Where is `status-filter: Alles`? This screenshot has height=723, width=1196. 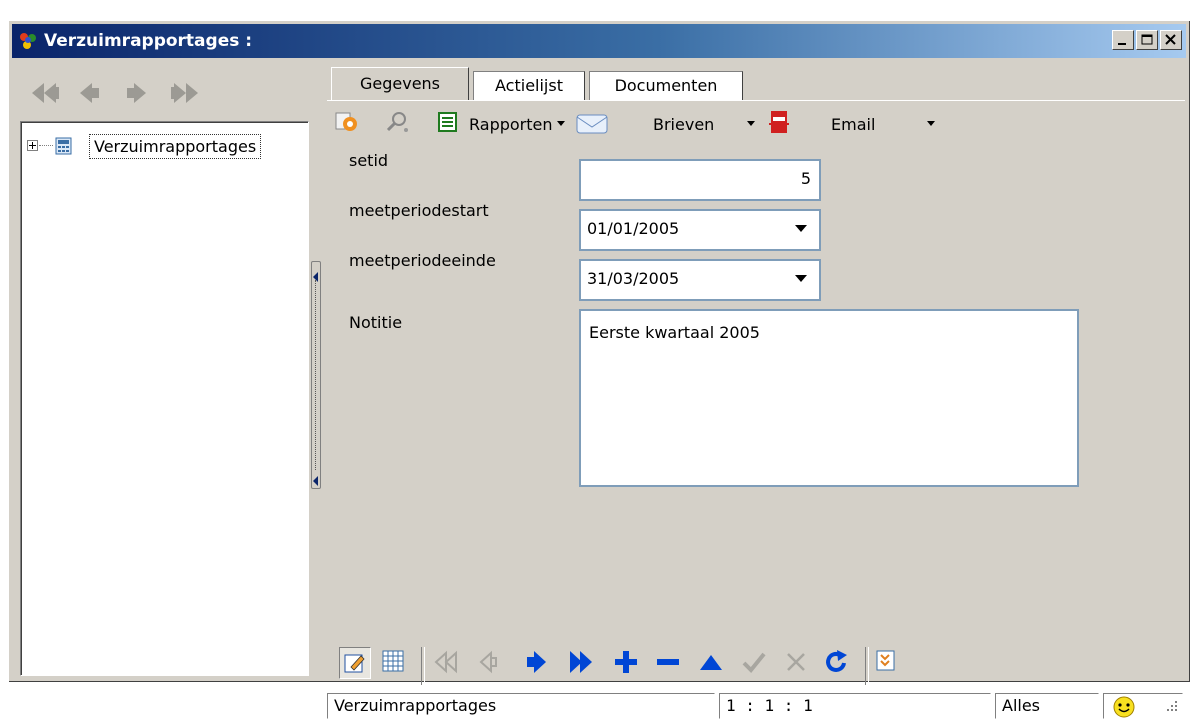
status-filter: Alles is located at coordinates (1047, 706).